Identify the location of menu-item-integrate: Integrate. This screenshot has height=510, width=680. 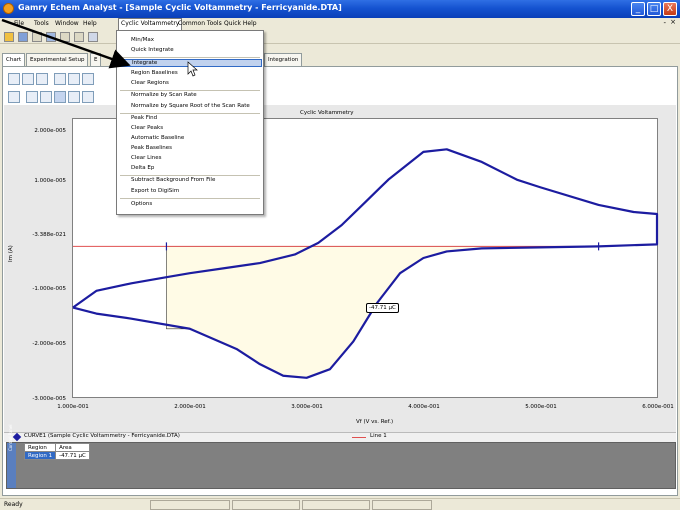
(190, 63).